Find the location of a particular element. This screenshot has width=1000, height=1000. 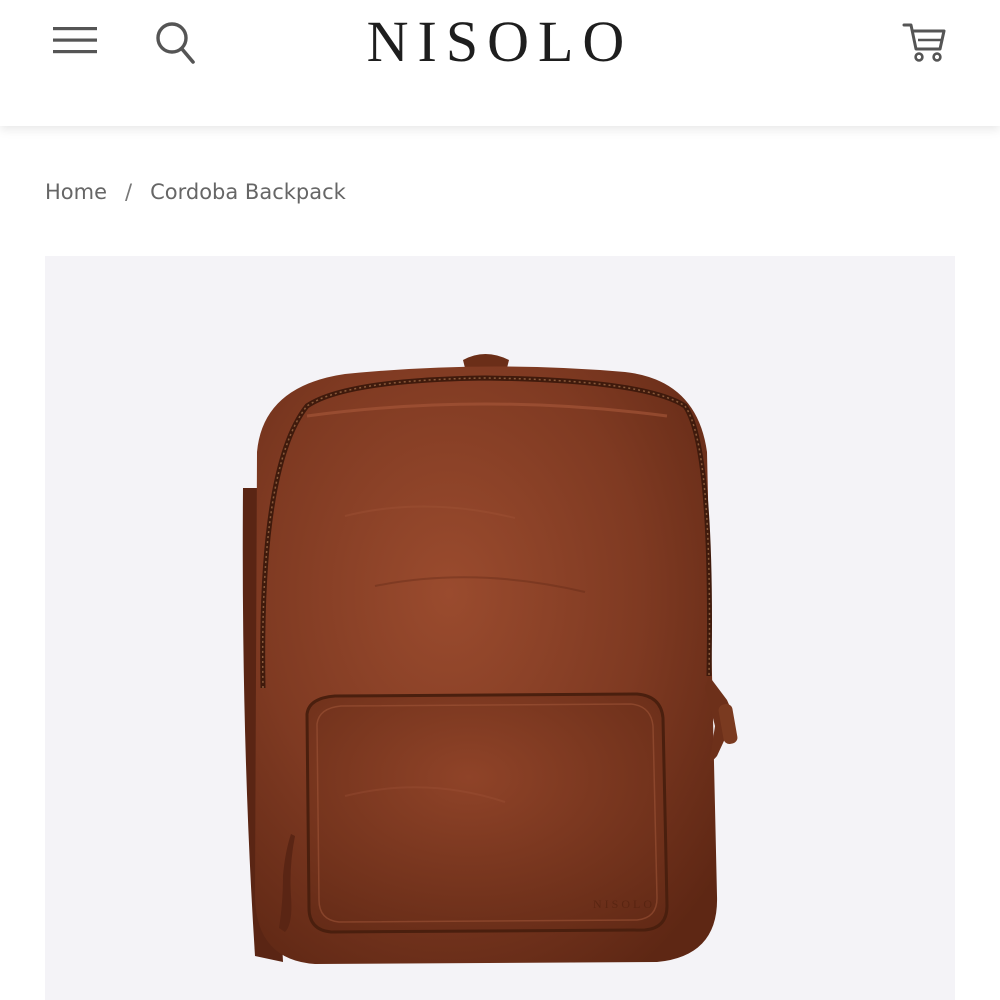

site-header: NISOLO is located at coordinates (500, 63).